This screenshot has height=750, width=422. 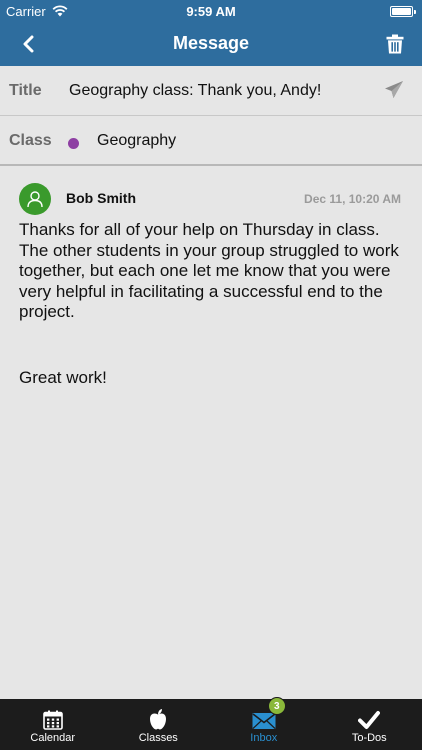 What do you see at coordinates (276, 706) in the screenshot?
I see `inbox-badge: 3` at bounding box center [276, 706].